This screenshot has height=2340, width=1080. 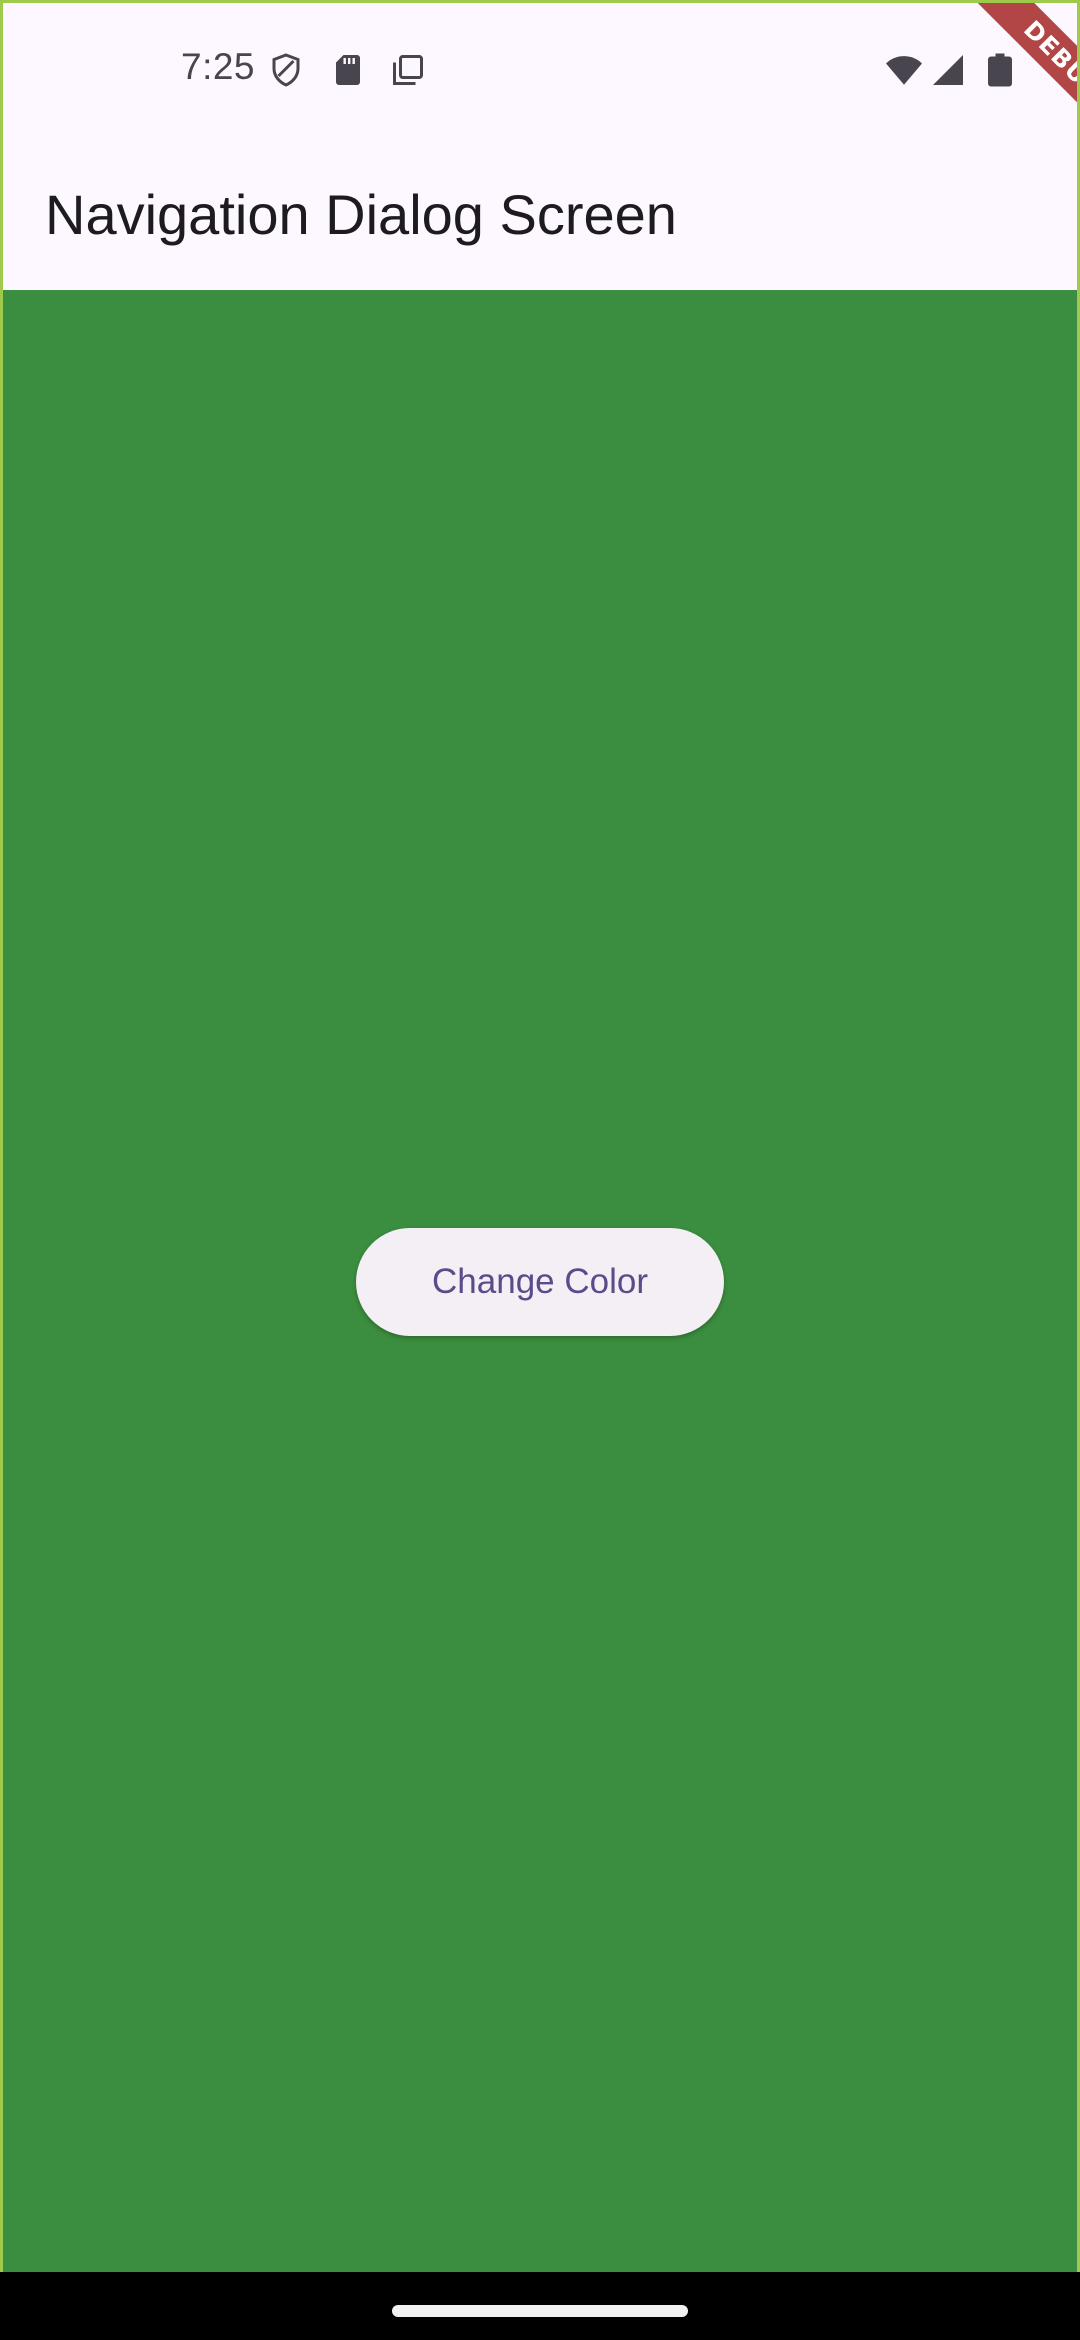 What do you see at coordinates (540, 2311) in the screenshot?
I see `gesture-handle` at bounding box center [540, 2311].